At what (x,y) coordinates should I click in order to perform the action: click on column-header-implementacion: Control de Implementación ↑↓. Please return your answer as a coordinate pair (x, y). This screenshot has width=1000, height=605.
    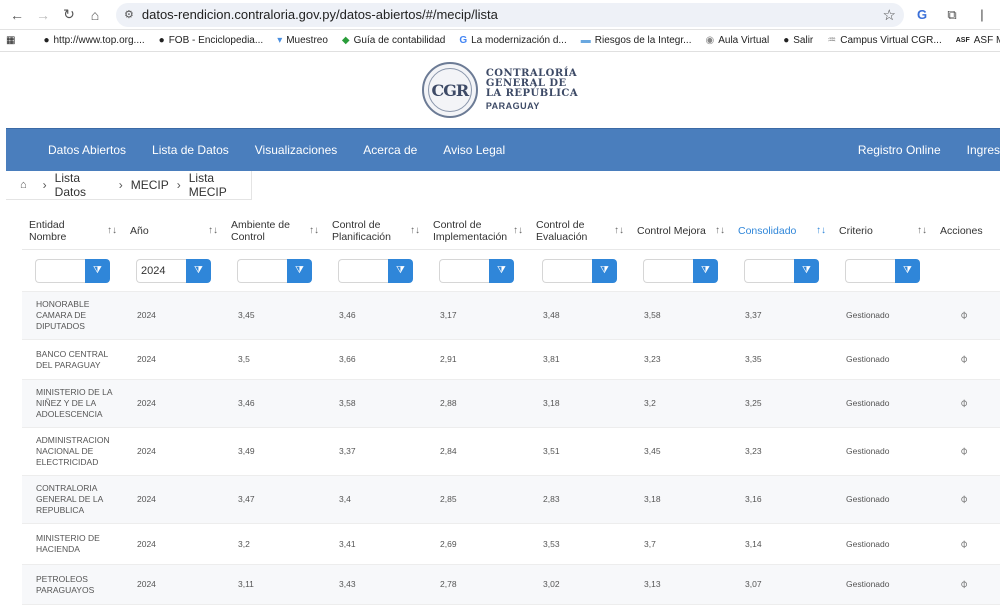
    Looking at the image, I should click on (477, 231).